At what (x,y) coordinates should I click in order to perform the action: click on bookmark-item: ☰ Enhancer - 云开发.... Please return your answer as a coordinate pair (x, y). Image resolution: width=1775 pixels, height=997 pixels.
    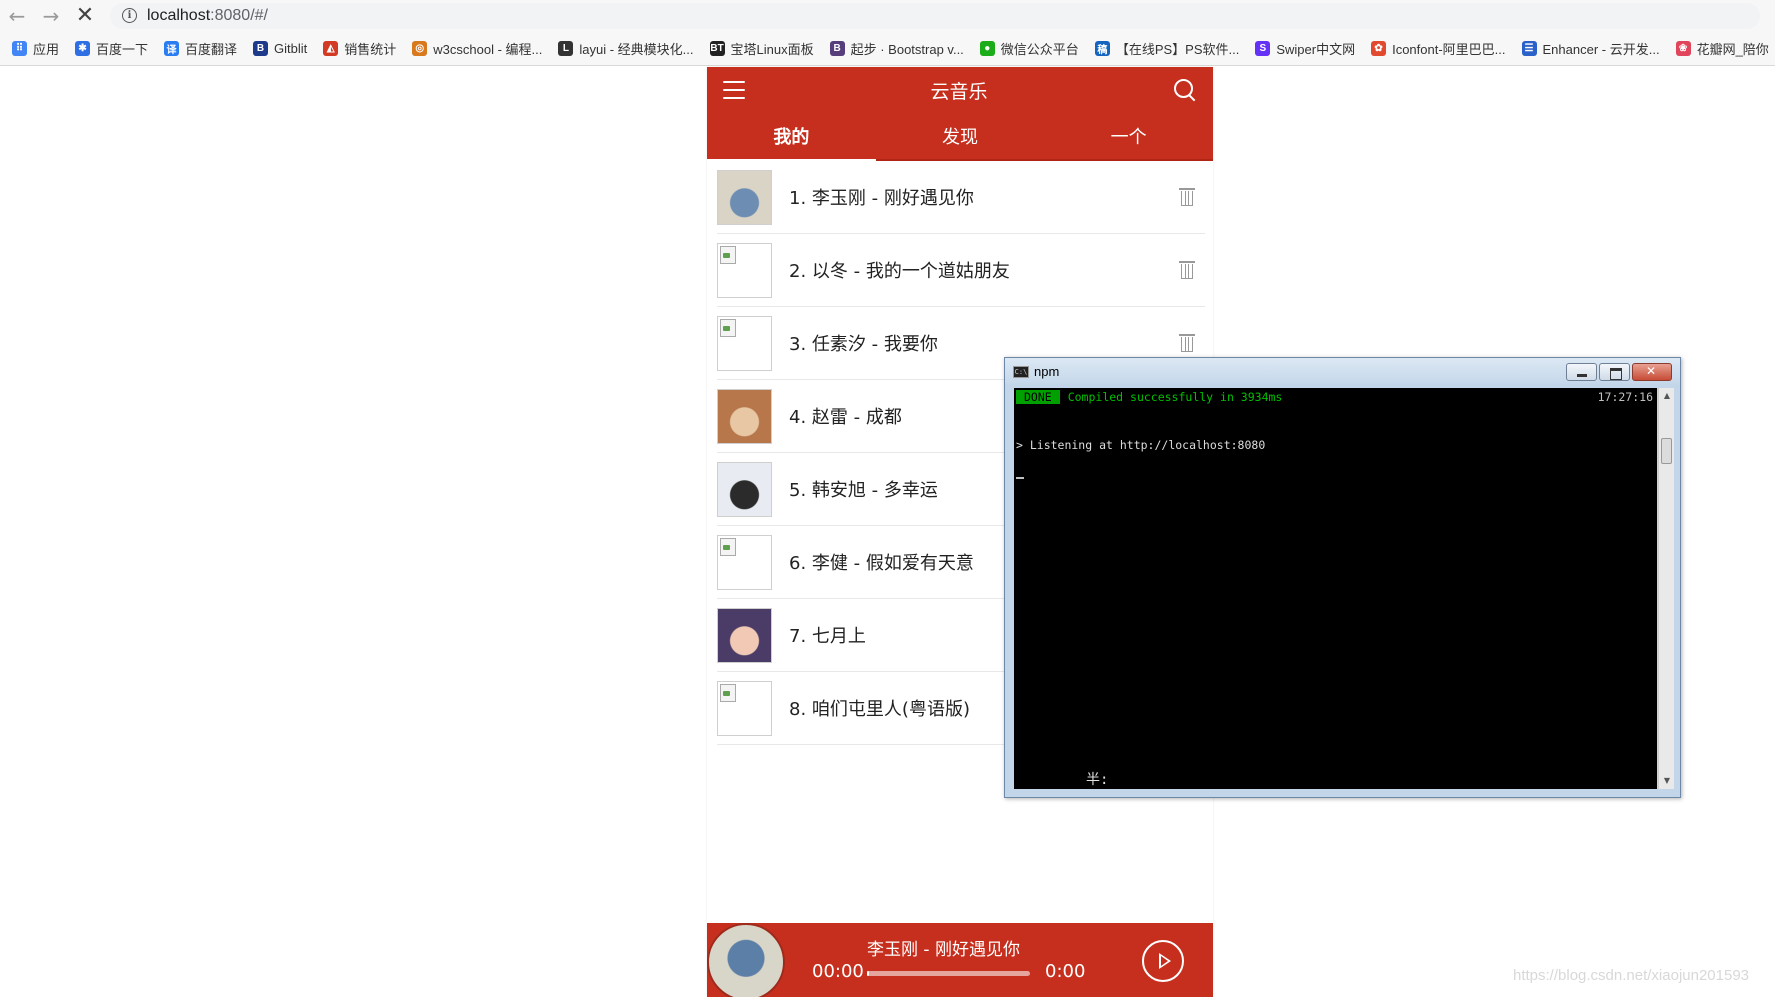
    Looking at the image, I should click on (1590, 48).